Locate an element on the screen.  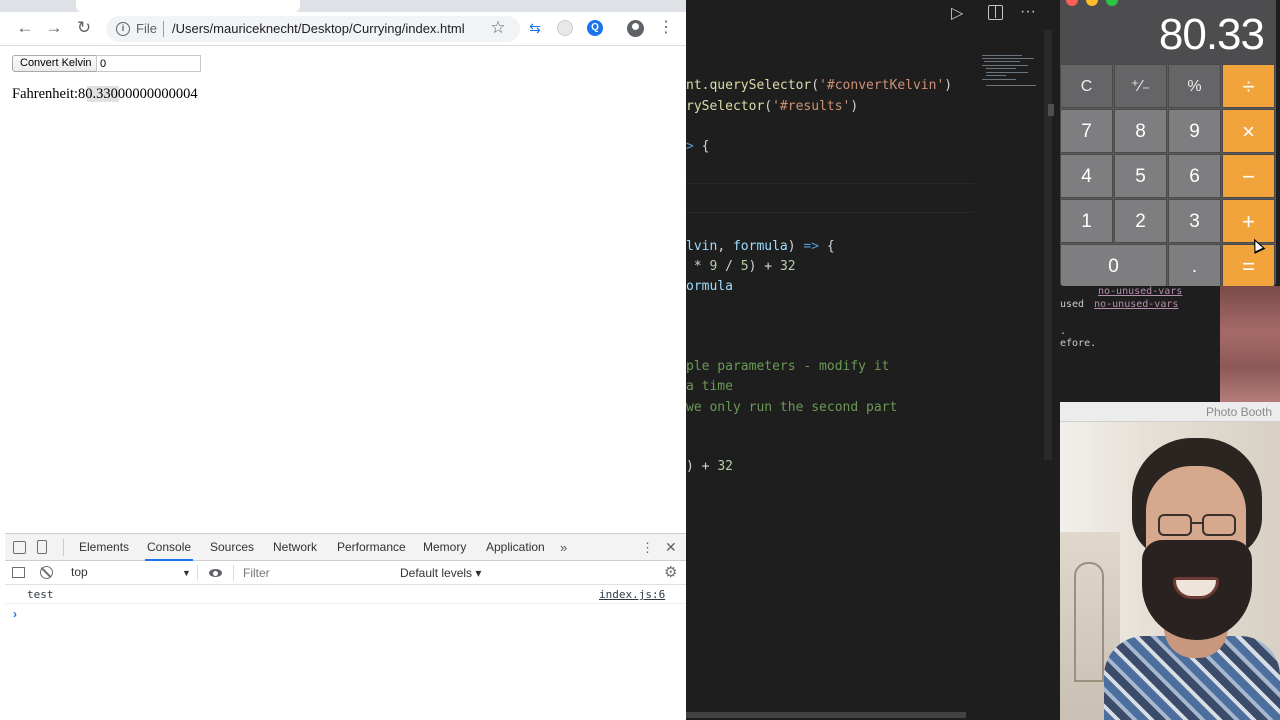
more-tabs-icon: » is located at coordinates (563, 547).